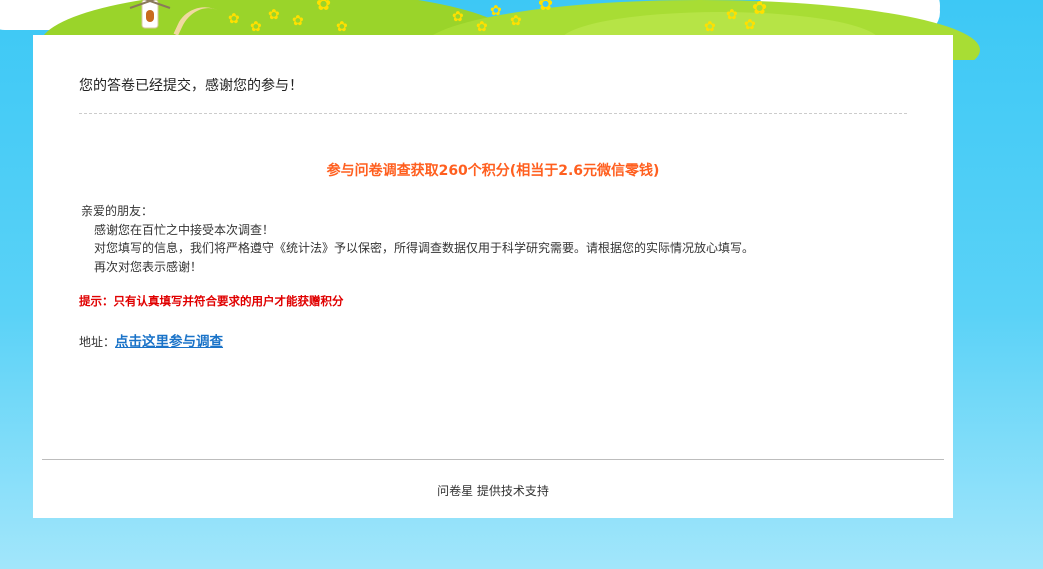  What do you see at coordinates (493, 491) in the screenshot?
I see `footer-credit: 问卷星 提供技术支持` at bounding box center [493, 491].